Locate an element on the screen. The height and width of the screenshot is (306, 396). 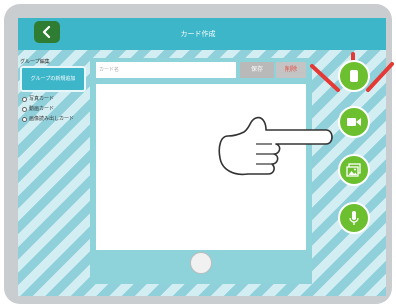
card-type-video: 動画カード is located at coordinates (48, 109).